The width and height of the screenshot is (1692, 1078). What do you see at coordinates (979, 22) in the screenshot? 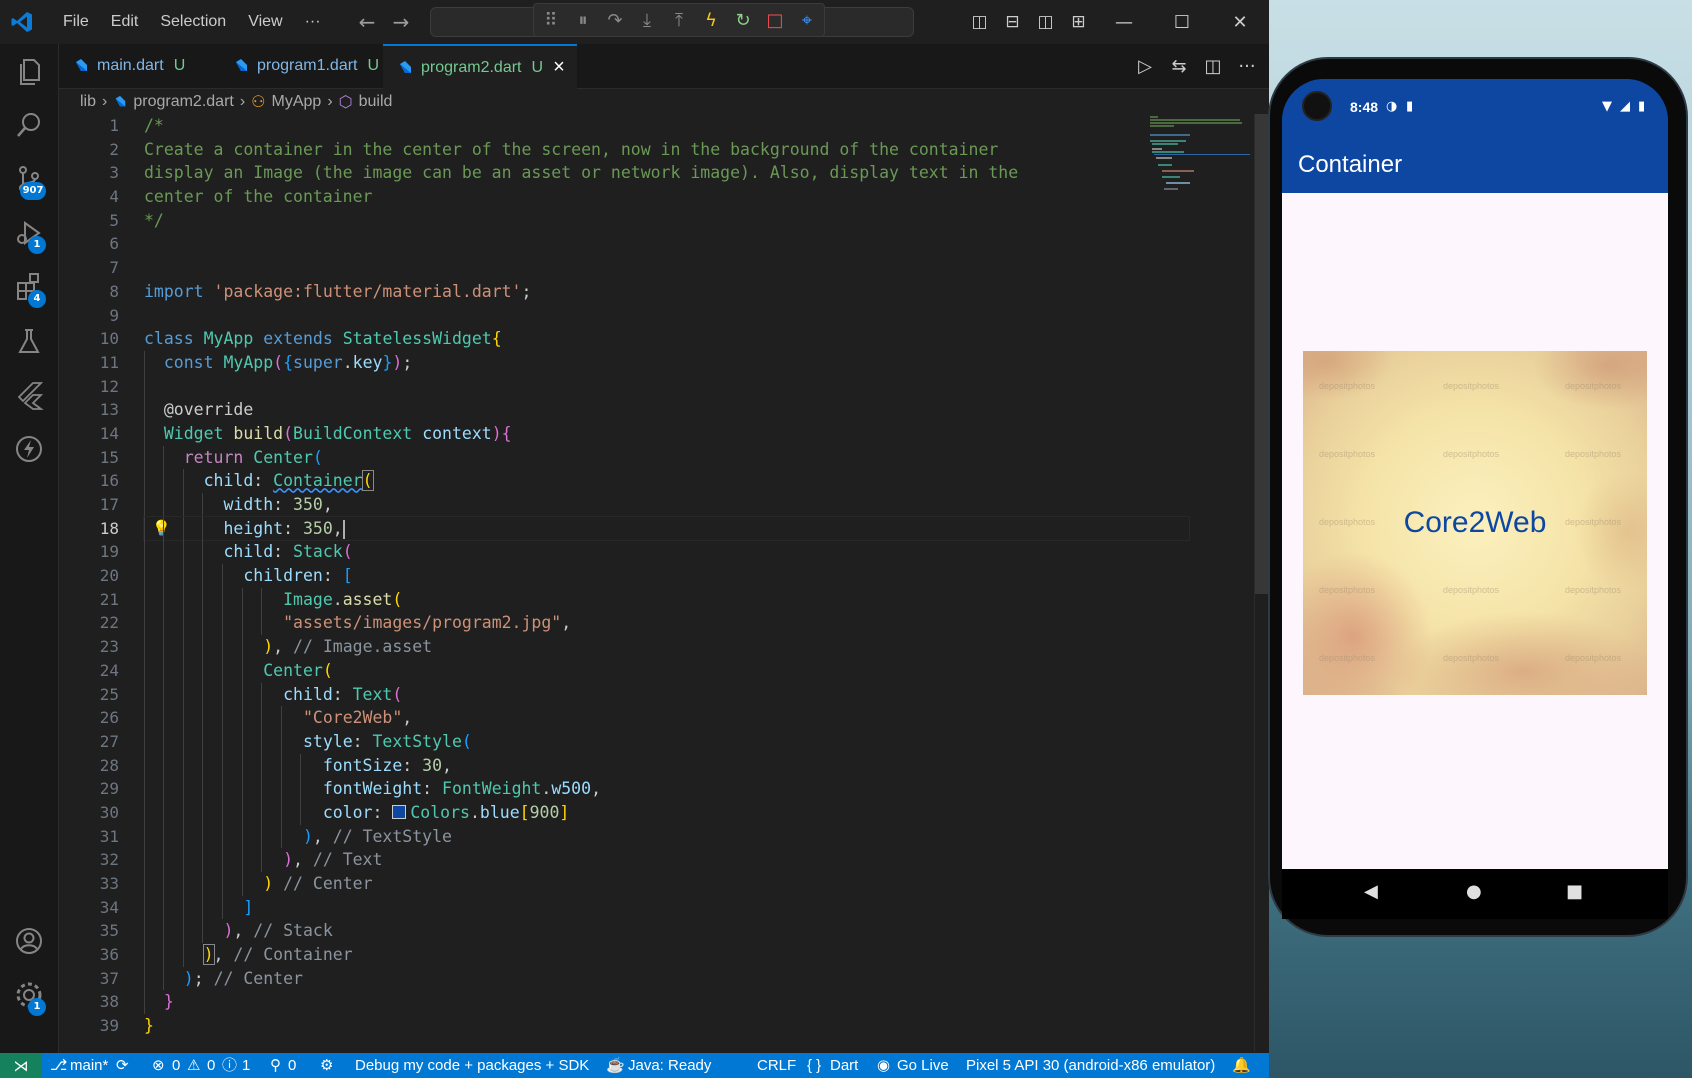
I see `toggle-sidebar-icon: ◫` at bounding box center [979, 22].